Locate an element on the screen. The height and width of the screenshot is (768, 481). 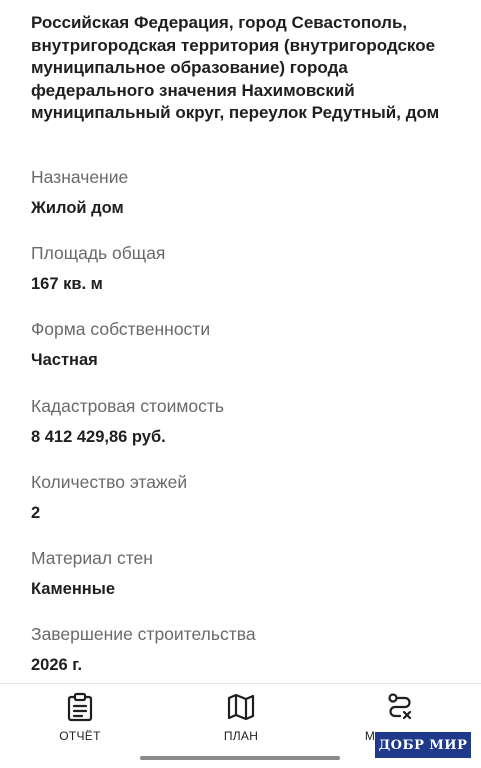
nav-label-report: ОТЧЁТ is located at coordinates (80, 736).